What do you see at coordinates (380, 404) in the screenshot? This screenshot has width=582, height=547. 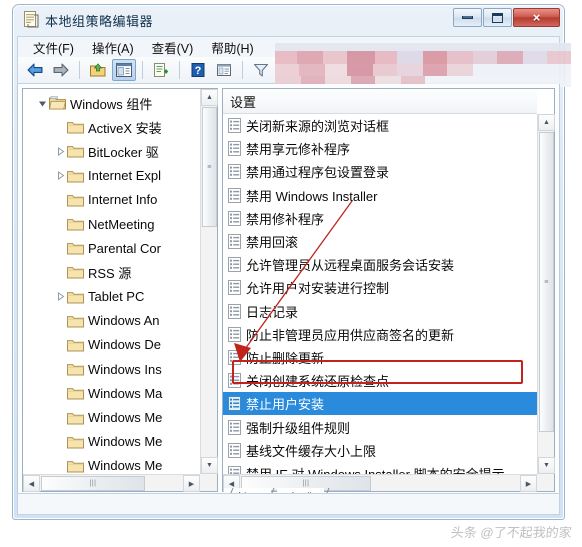 I see `settings-list-row-selected: 禁止用户安装` at bounding box center [380, 404].